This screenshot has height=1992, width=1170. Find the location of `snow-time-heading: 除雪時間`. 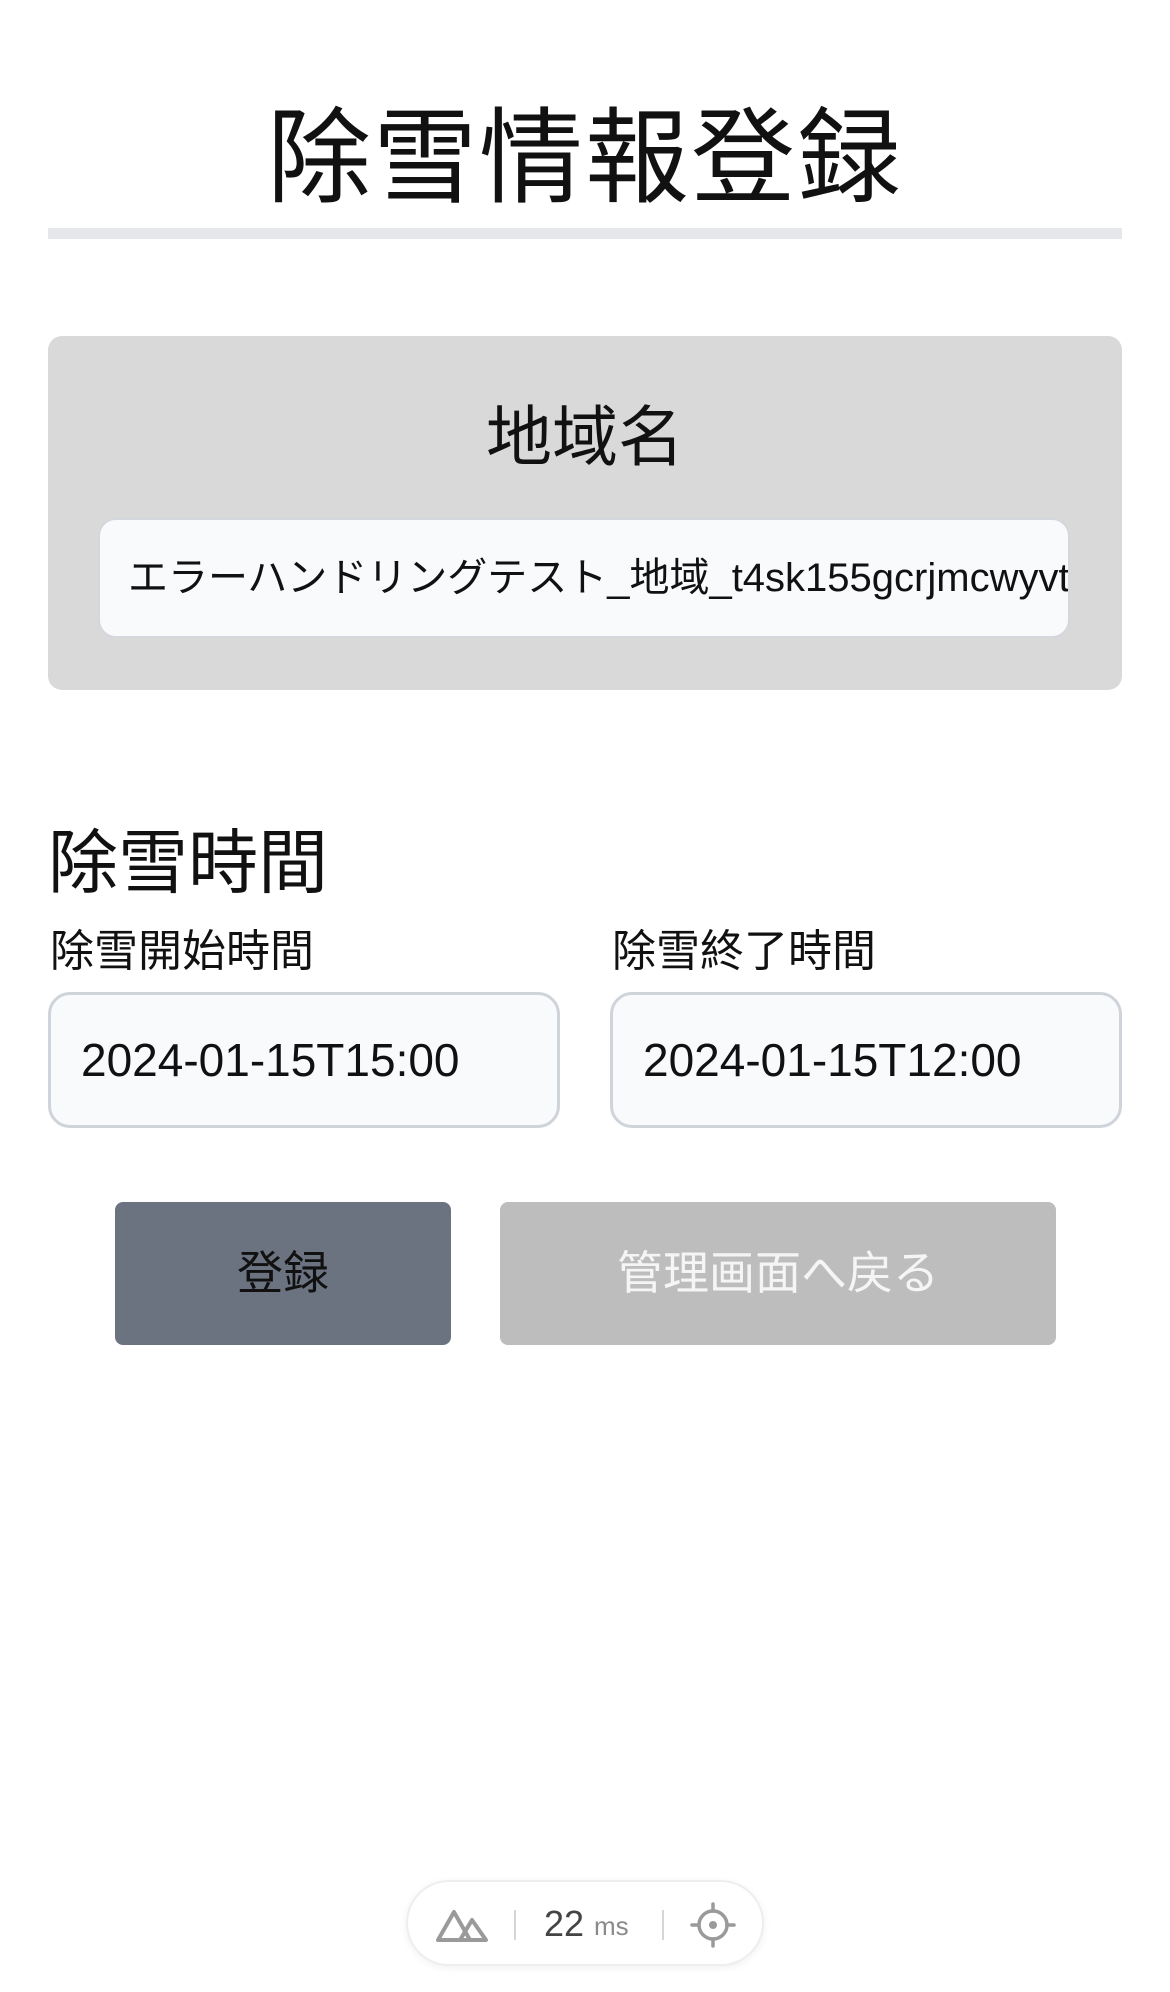

snow-time-heading: 除雪時間 is located at coordinates (188, 863).